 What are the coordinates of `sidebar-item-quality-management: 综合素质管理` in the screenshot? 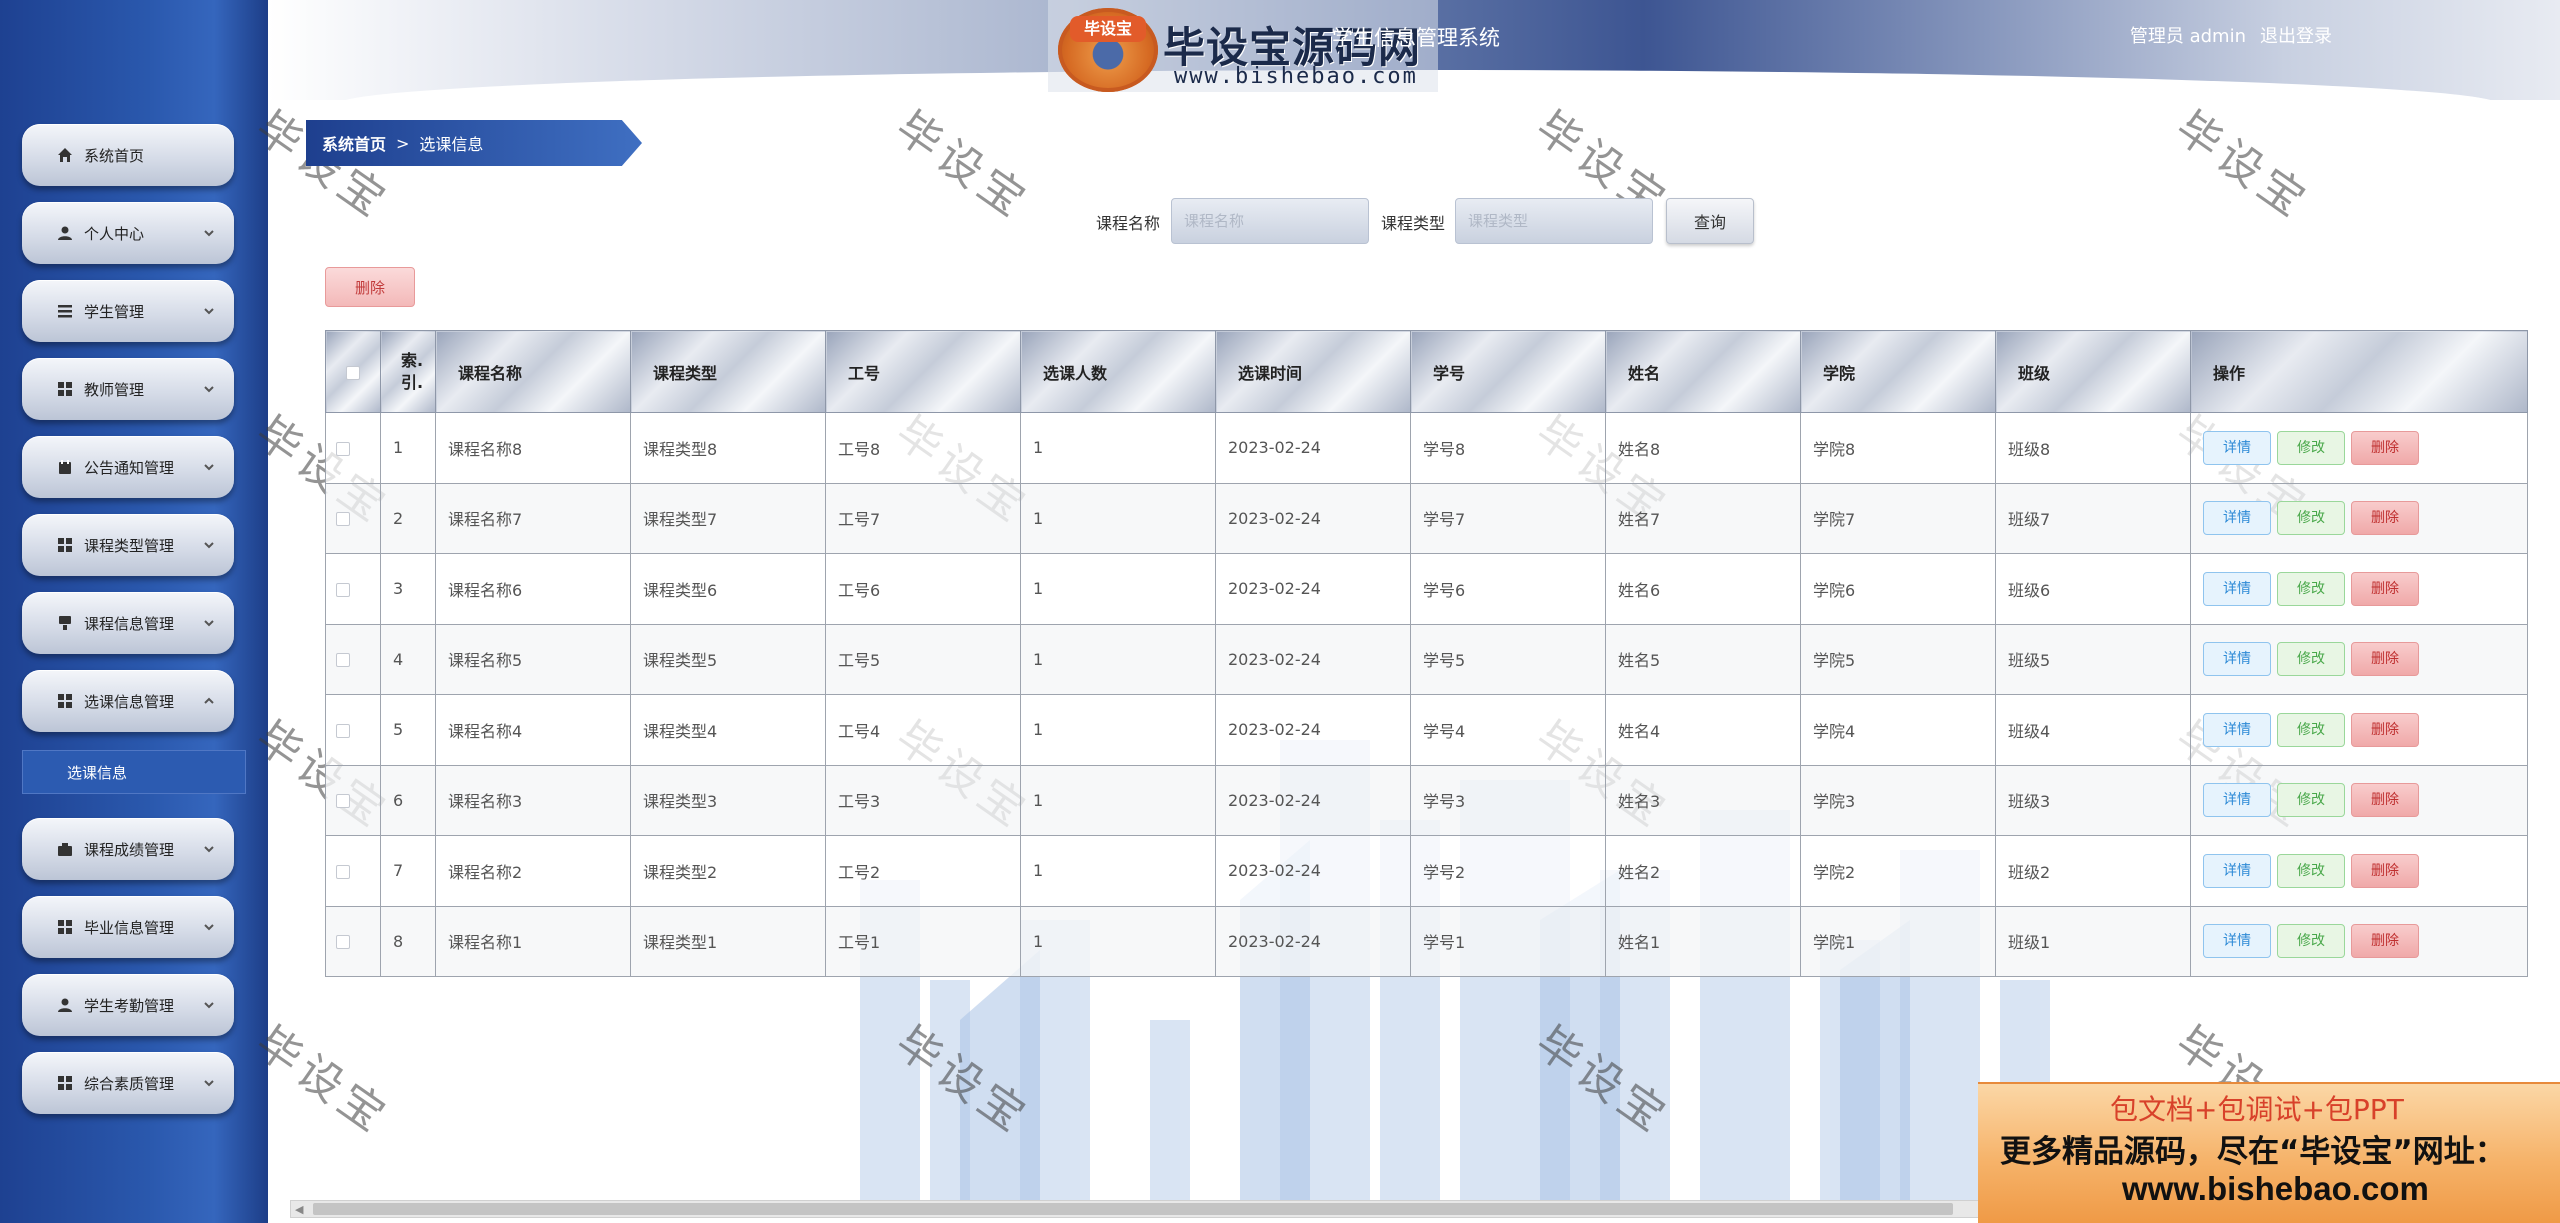 It's located at (128, 1083).